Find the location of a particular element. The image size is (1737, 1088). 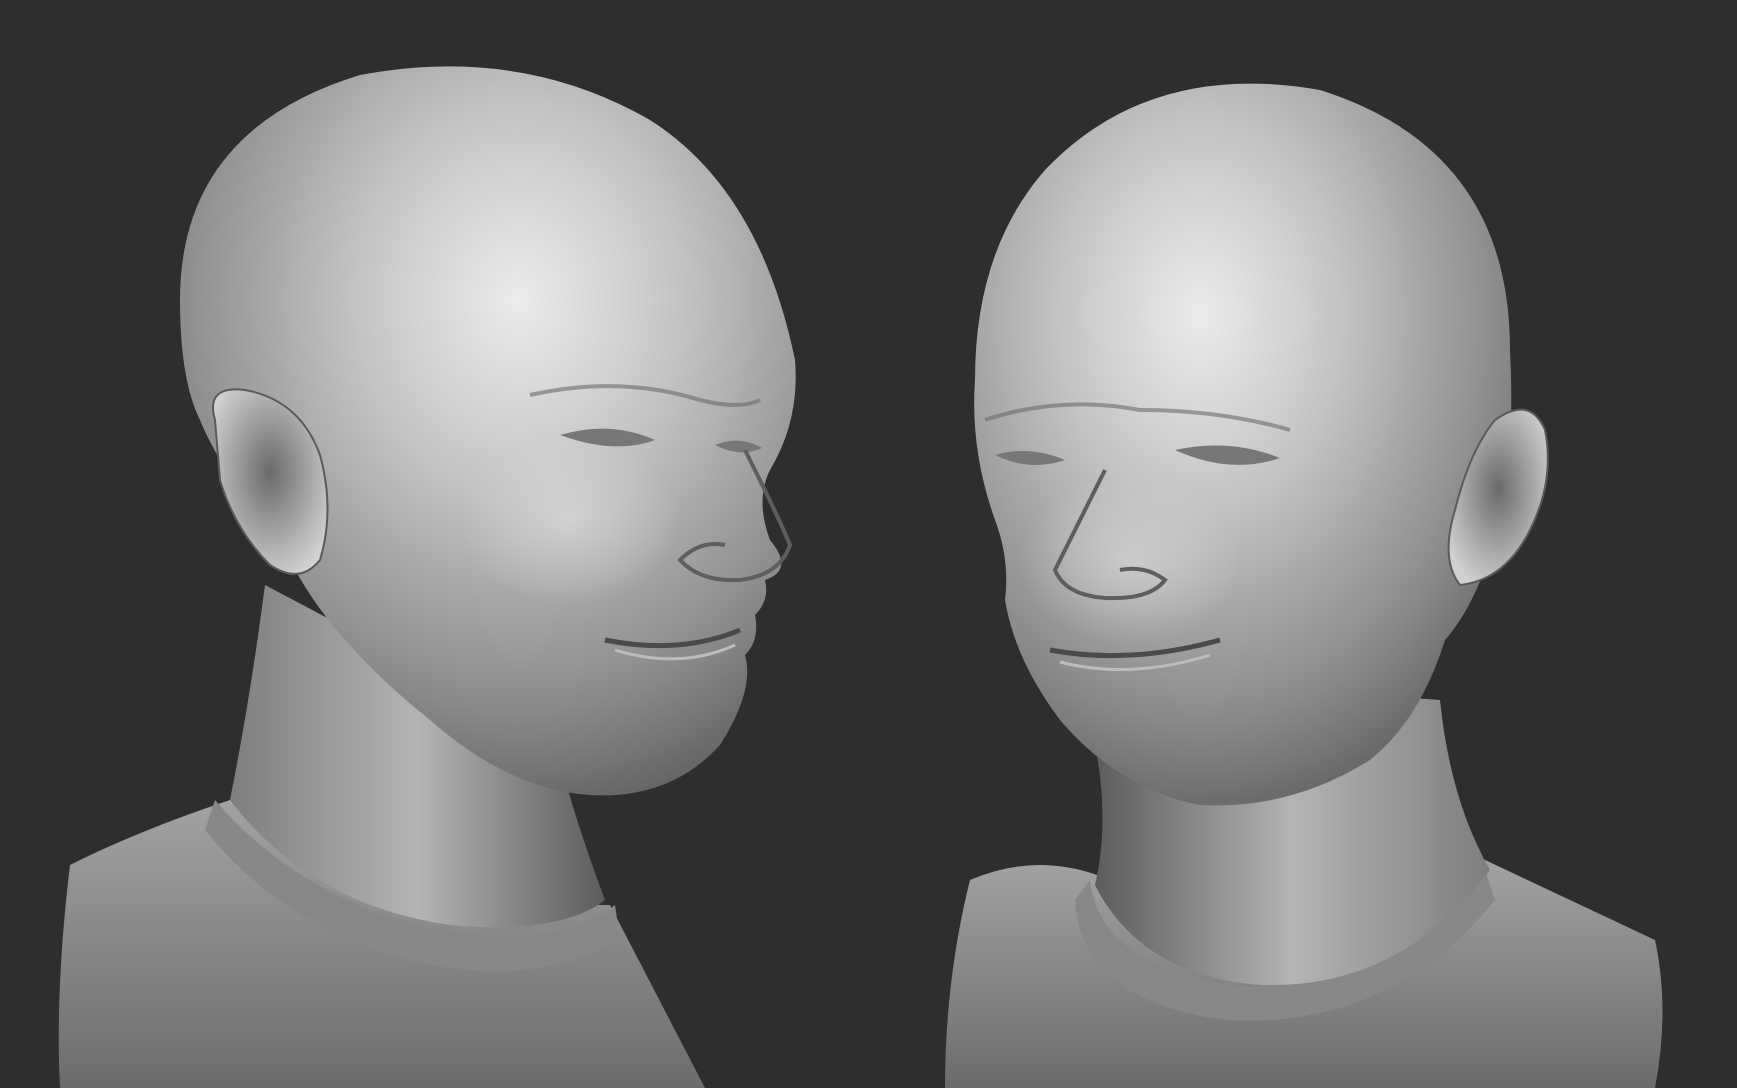

cheek-highlight-right is located at coordinates (1130, 560).